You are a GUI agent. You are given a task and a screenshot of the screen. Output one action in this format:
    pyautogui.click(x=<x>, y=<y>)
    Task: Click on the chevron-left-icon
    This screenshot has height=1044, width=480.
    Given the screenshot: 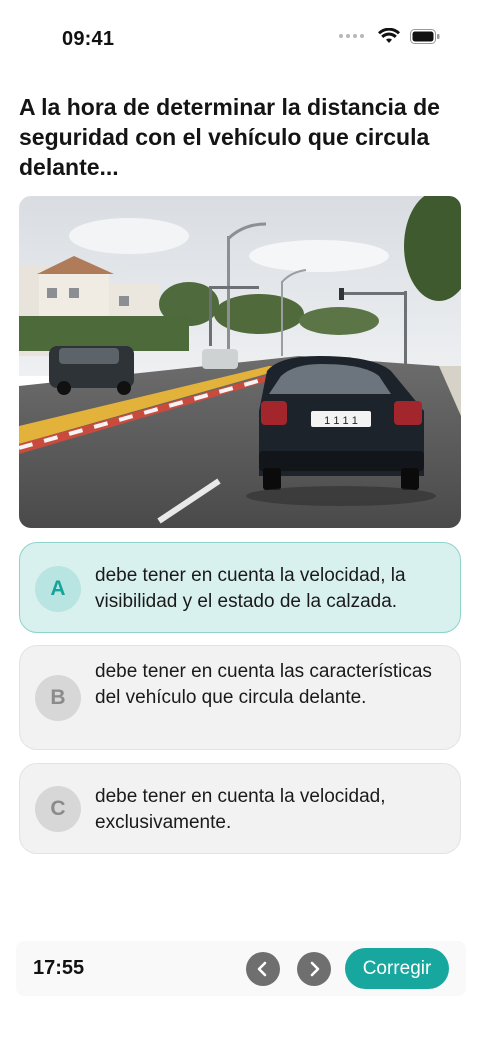 What is the action you would take?
    pyautogui.click(x=262, y=969)
    